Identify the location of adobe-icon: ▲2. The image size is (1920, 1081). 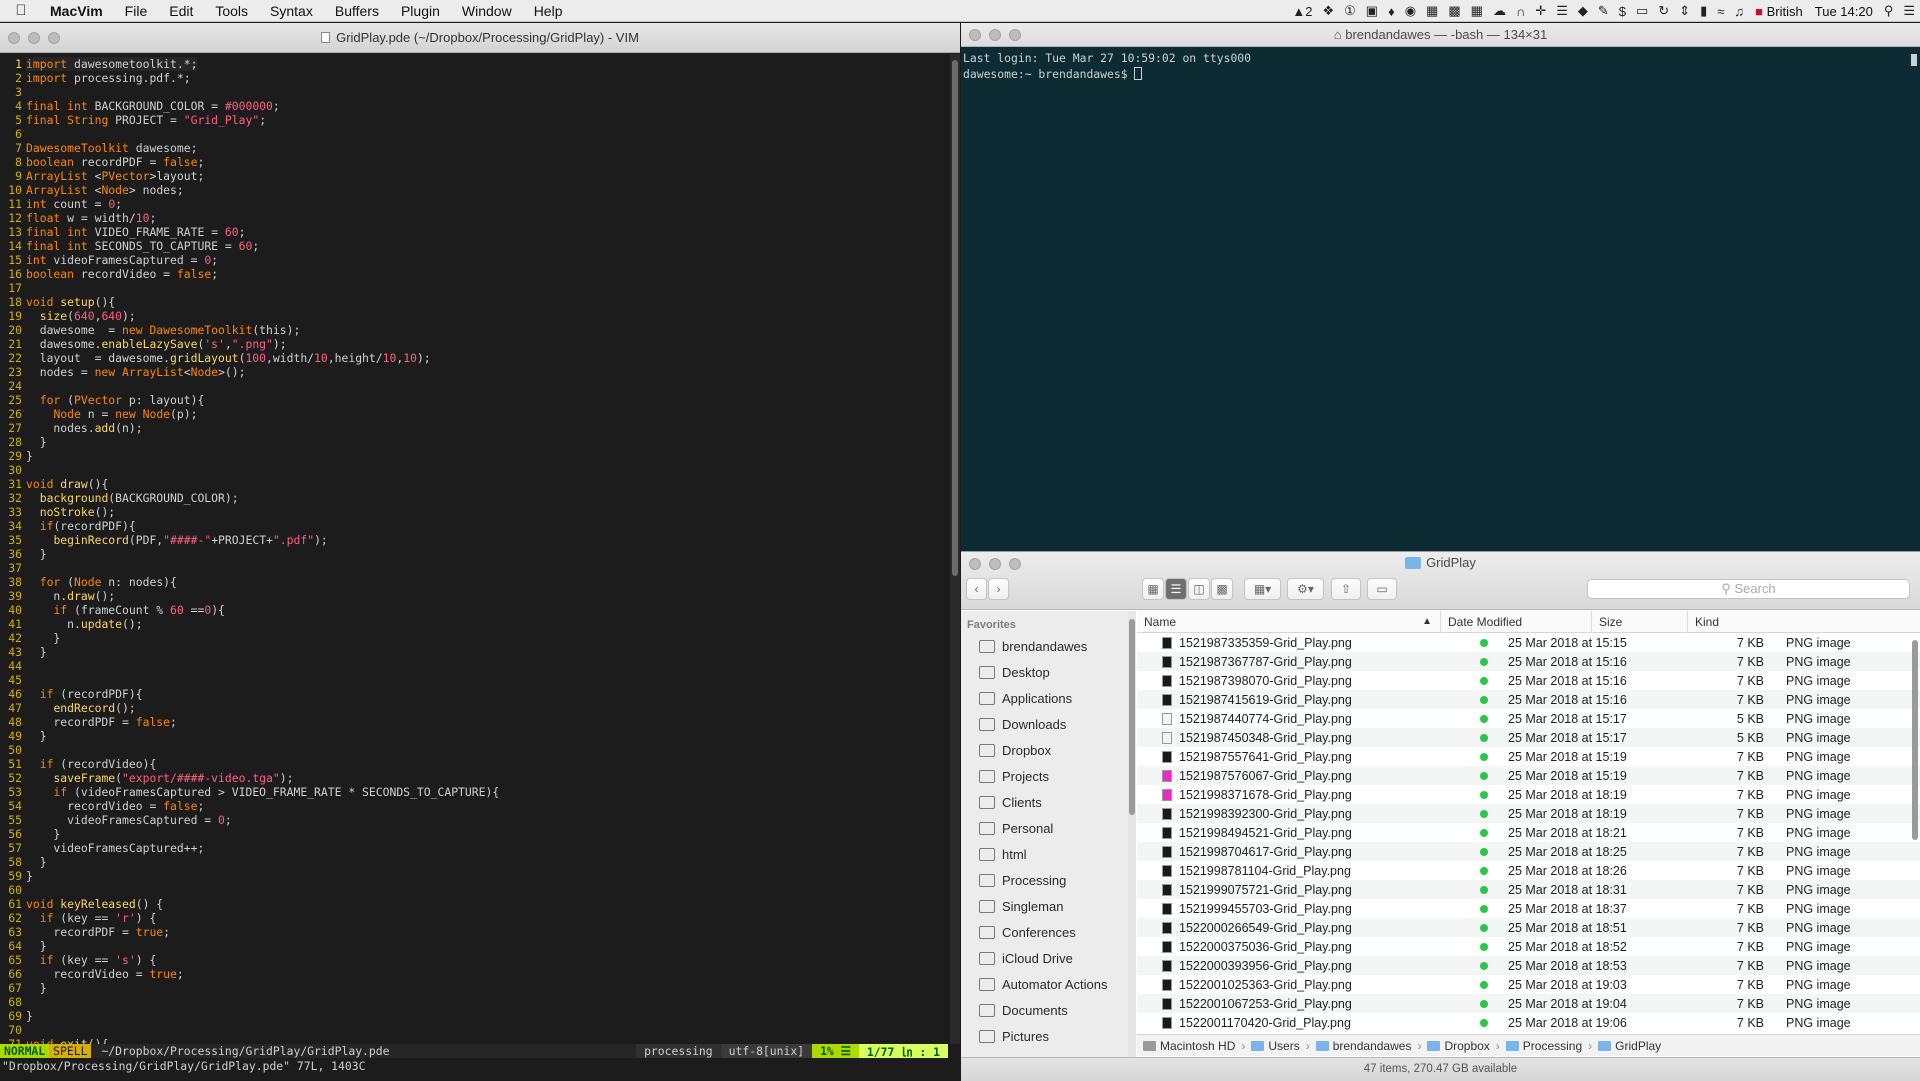
(1302, 11).